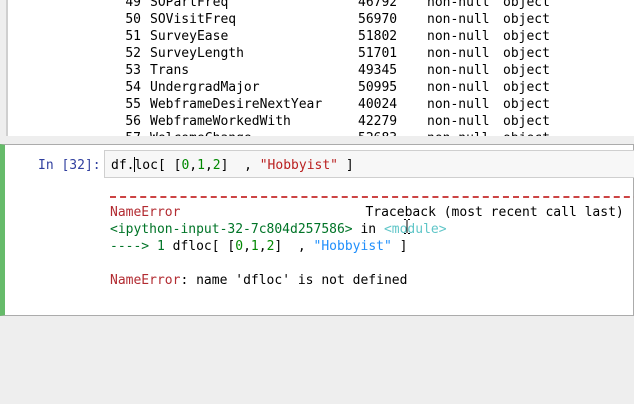 The height and width of the screenshot is (404, 634). What do you see at coordinates (130, 133) in the screenshot?
I see `row-index: 57` at bounding box center [130, 133].